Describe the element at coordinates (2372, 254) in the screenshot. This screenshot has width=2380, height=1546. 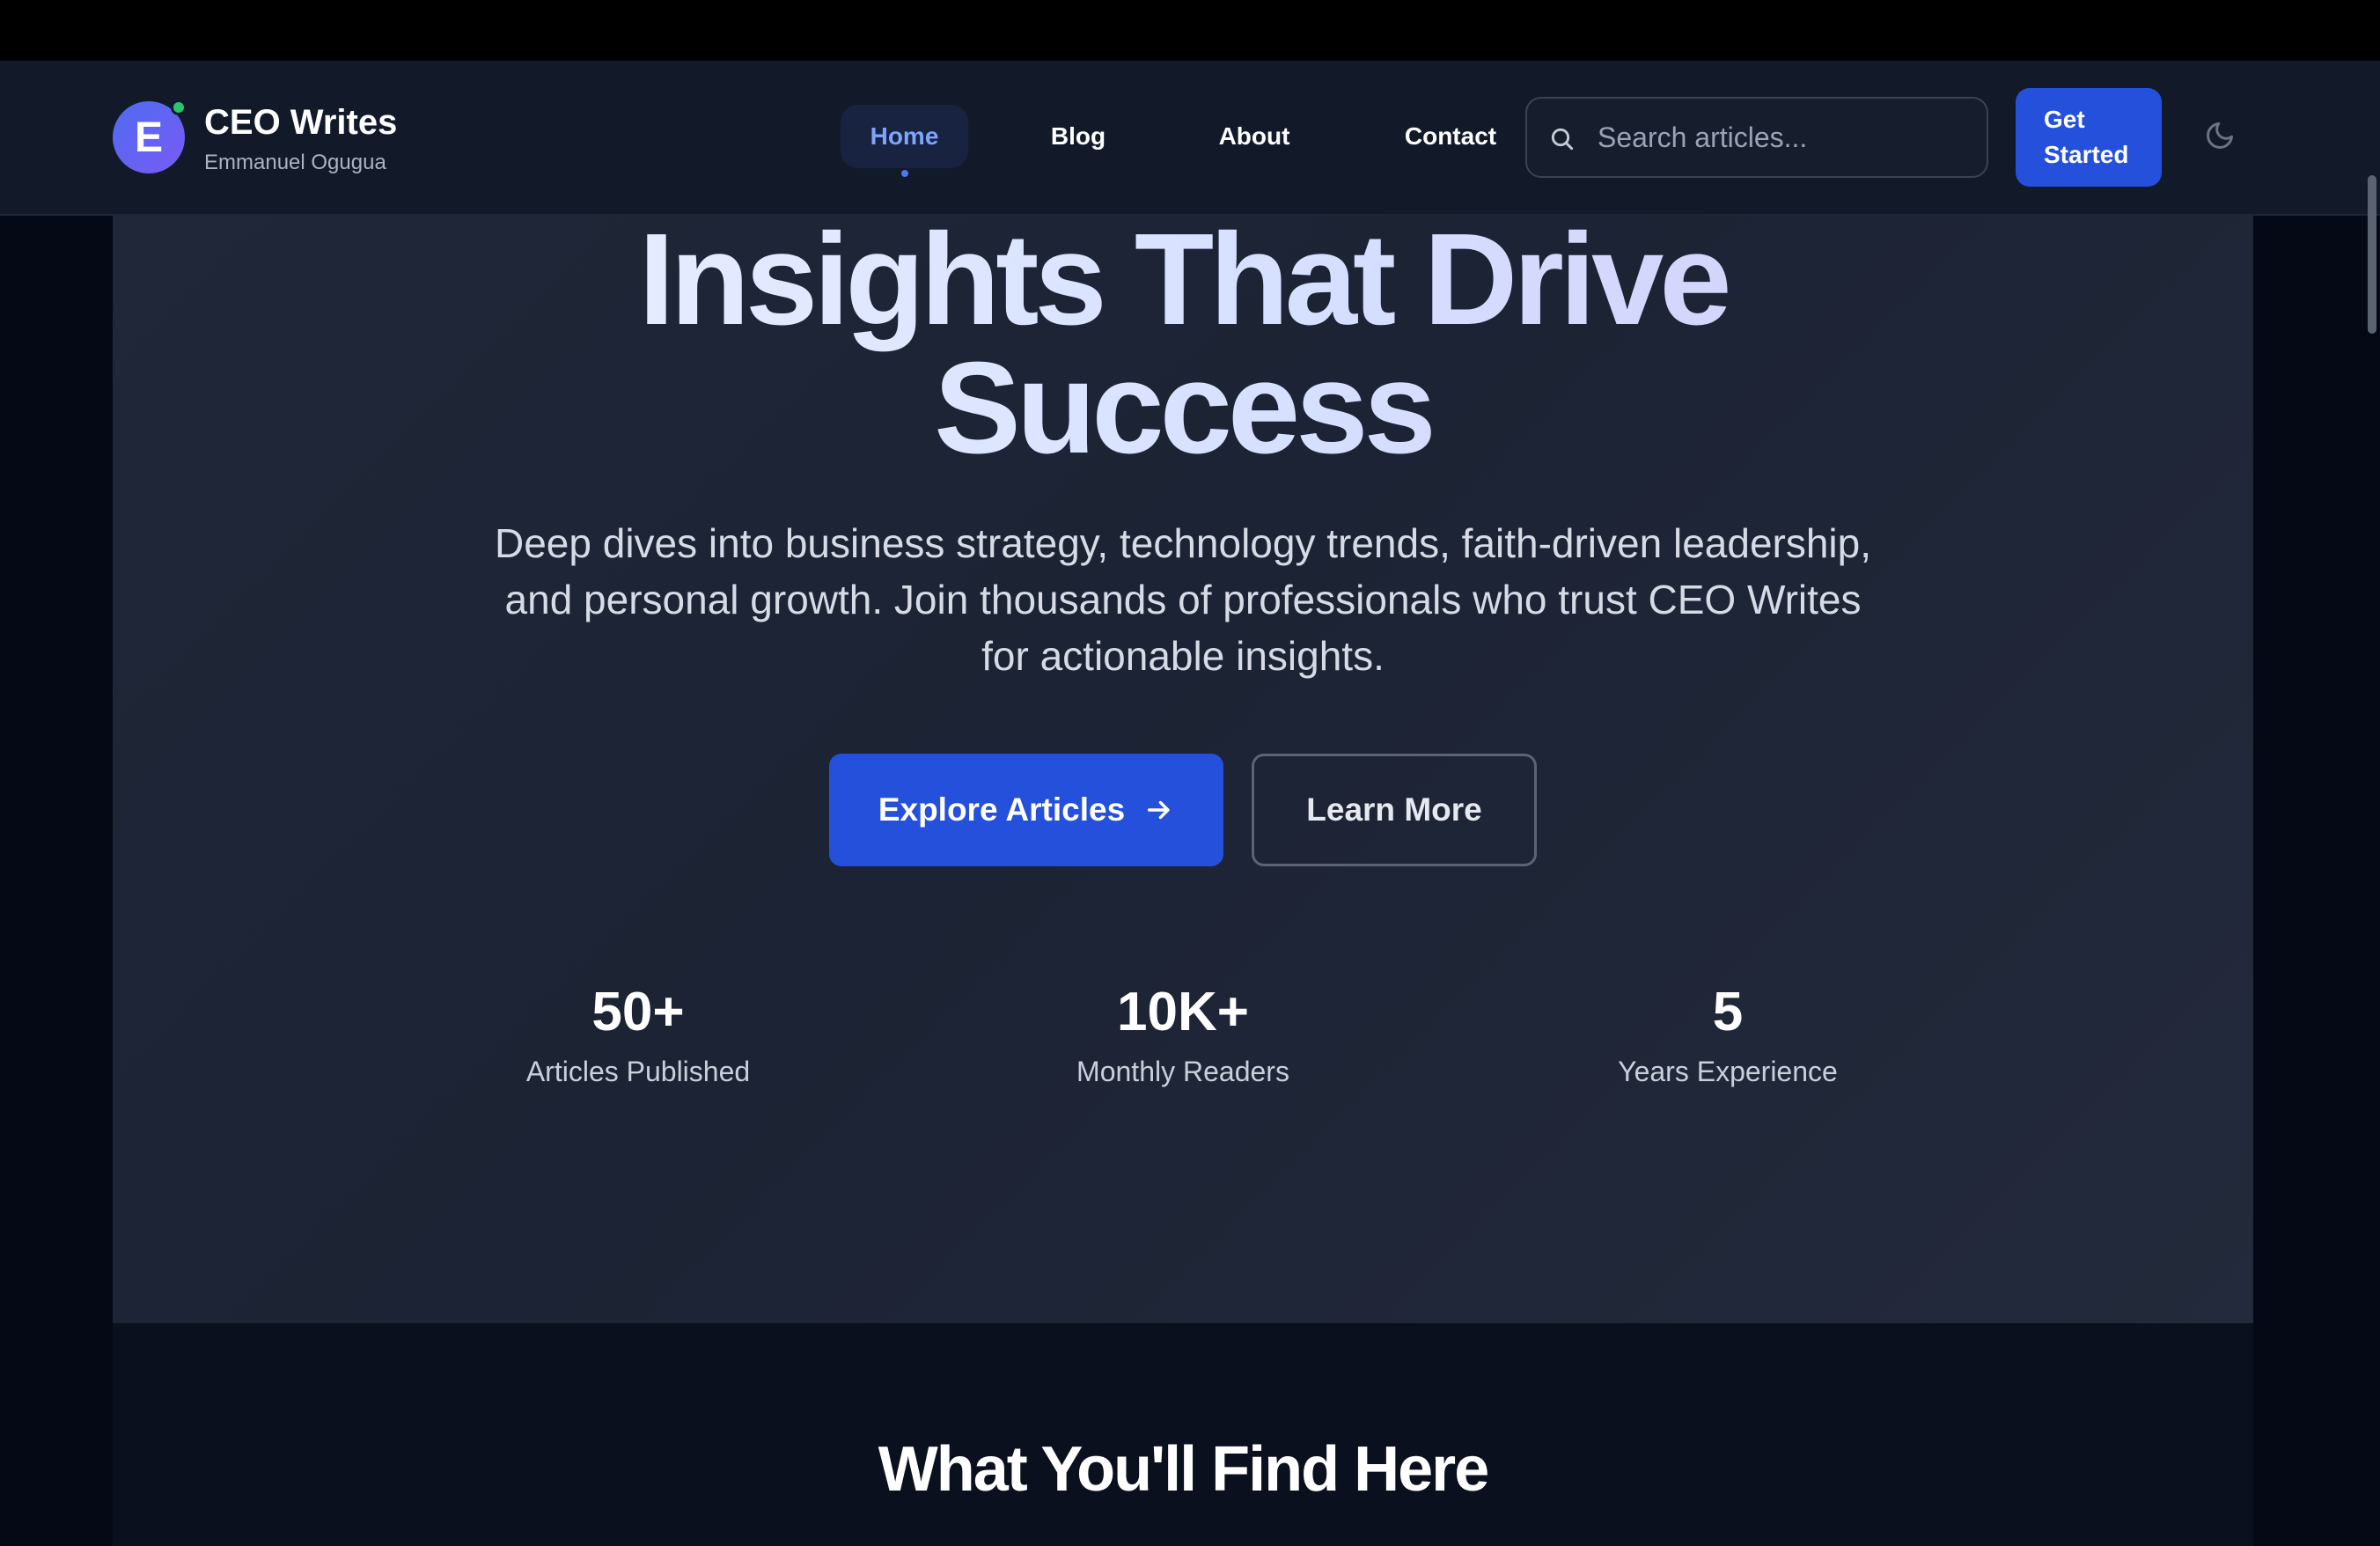
I see `scrollbar-thumb` at that location.